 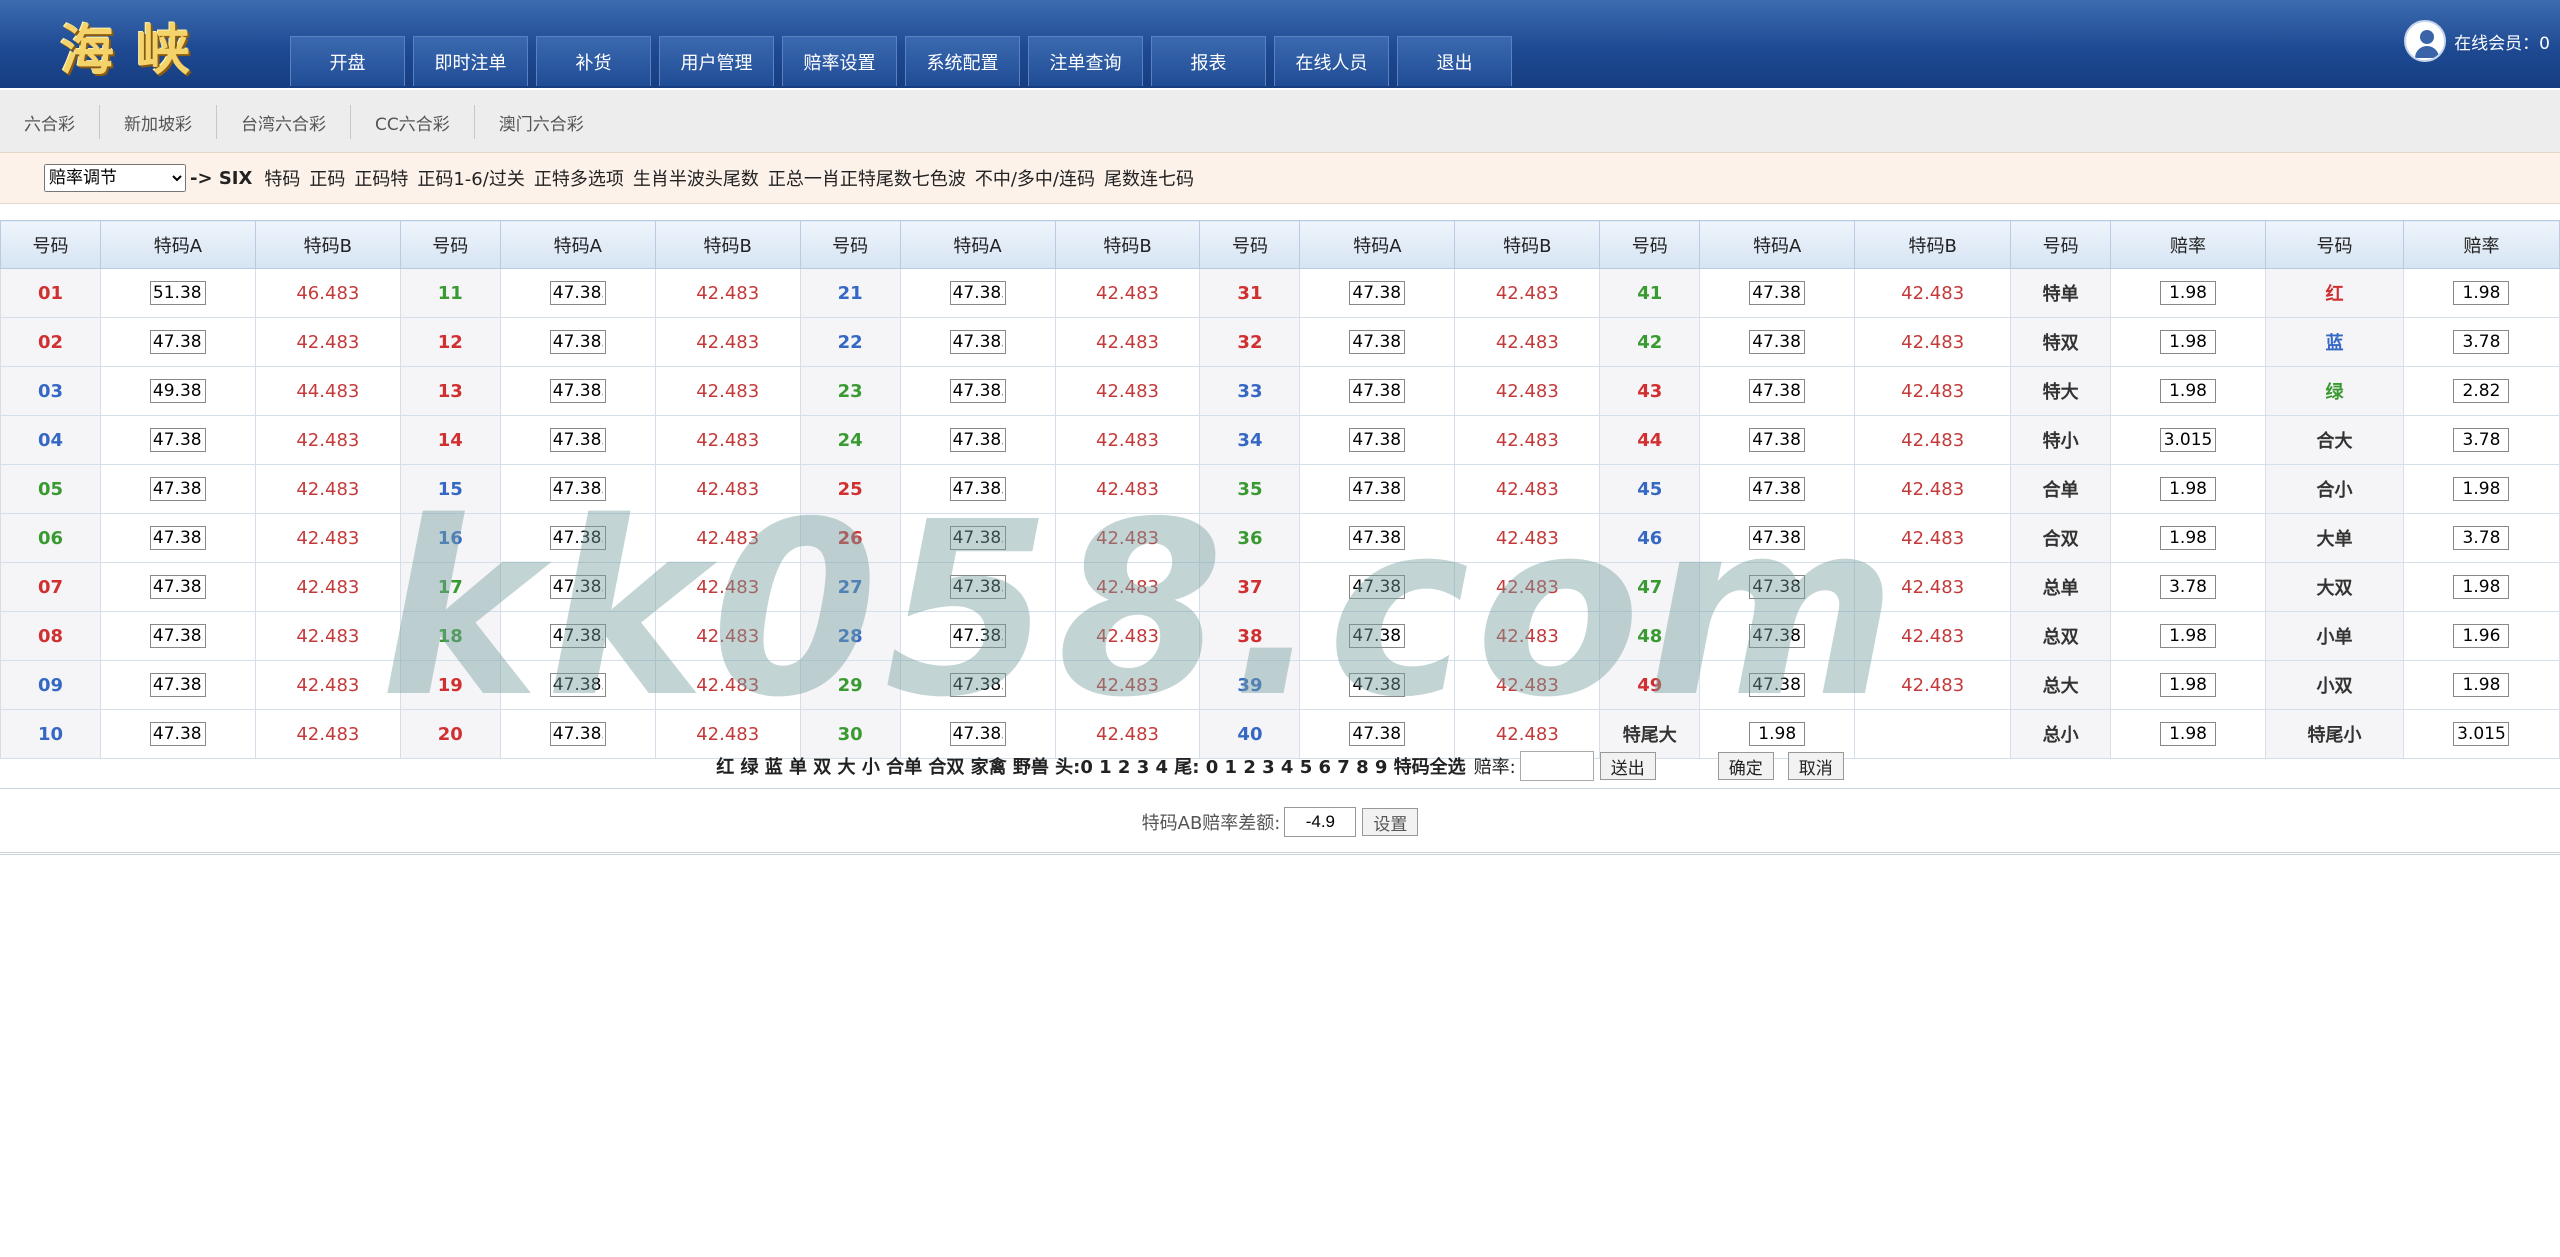 I want to click on send-button: 送出, so click(x=1627, y=766).